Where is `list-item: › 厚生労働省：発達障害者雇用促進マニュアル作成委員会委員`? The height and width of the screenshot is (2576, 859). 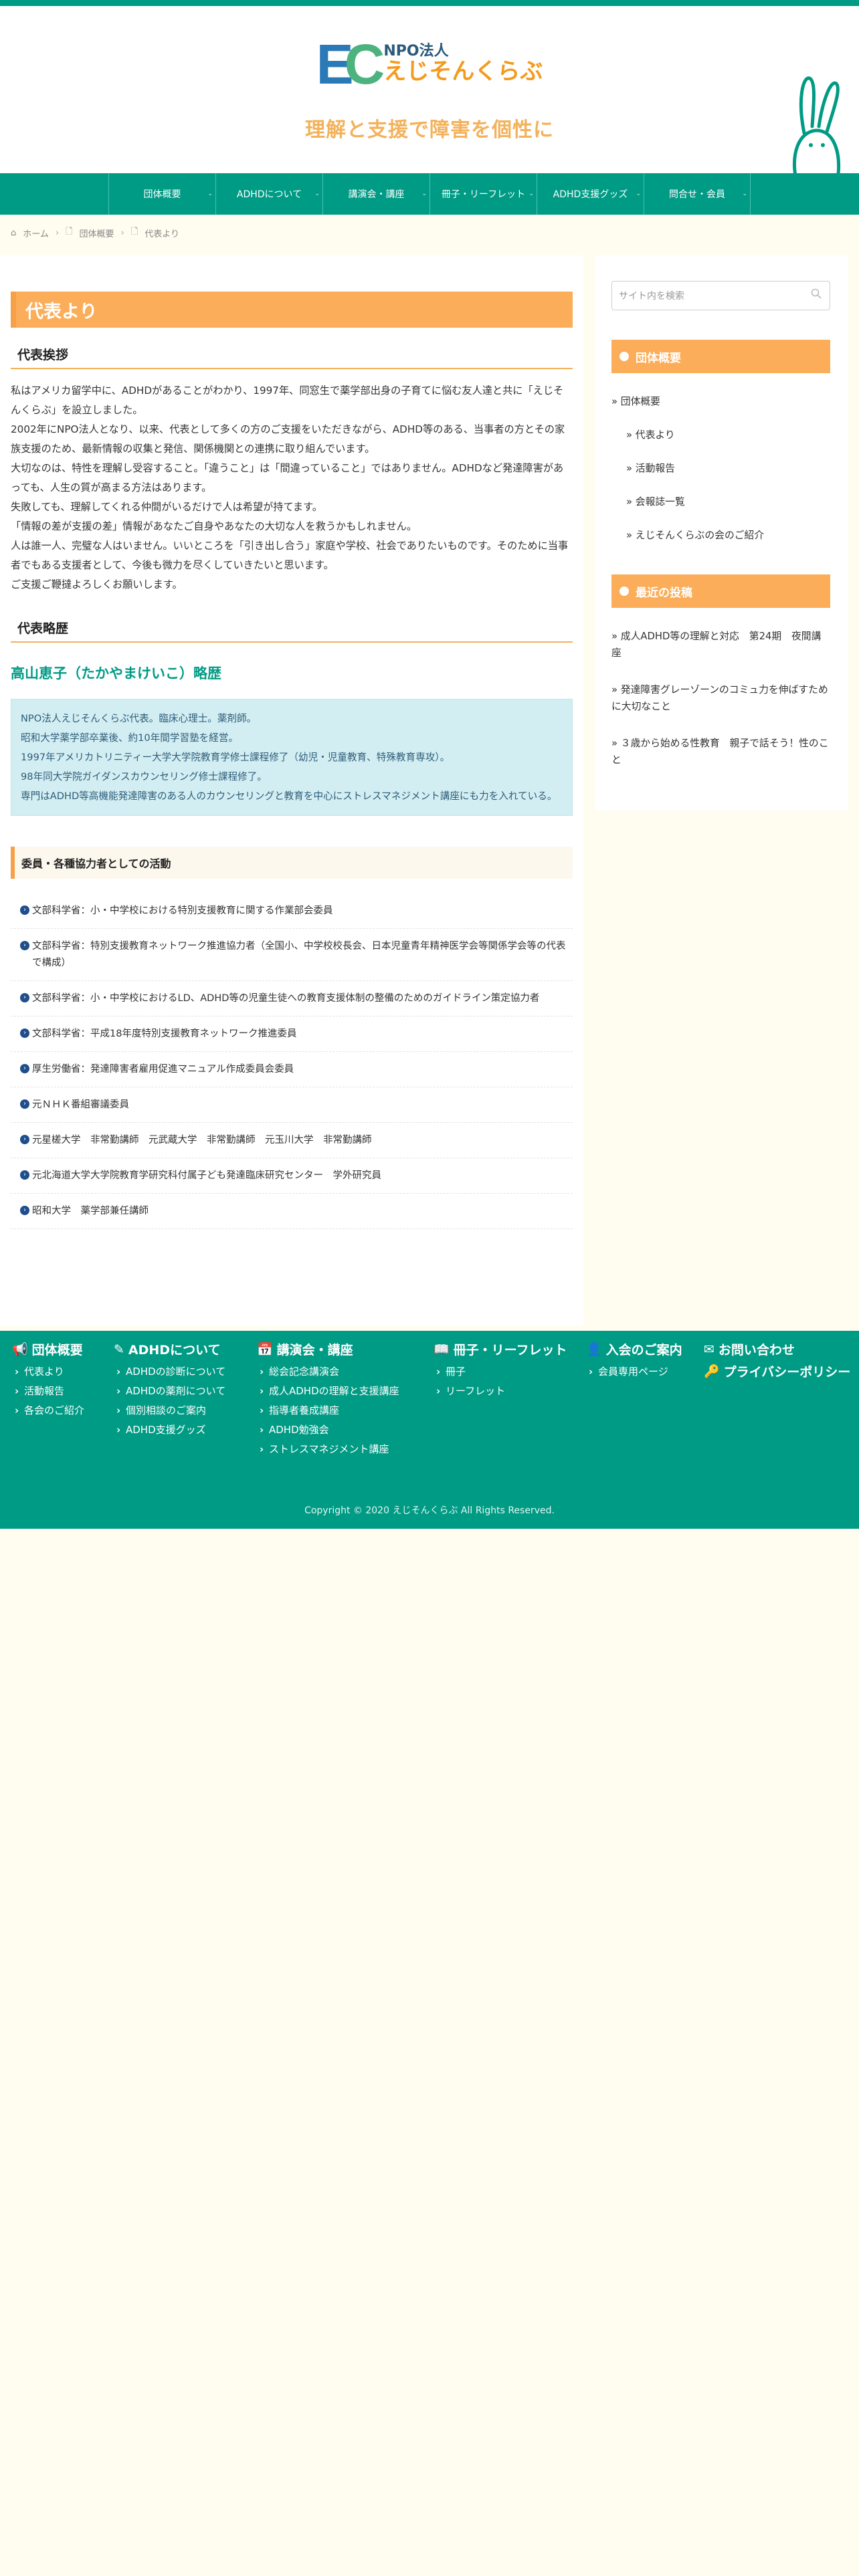
list-item: › 厚生労働省：発達障害者雇用促進マニュアル作成委員会委員 is located at coordinates (292, 1069).